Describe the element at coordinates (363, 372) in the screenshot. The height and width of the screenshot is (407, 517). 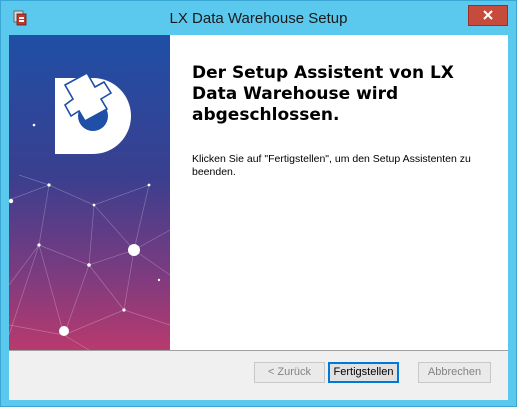
I see `finish-button: Fertigstellen` at that location.